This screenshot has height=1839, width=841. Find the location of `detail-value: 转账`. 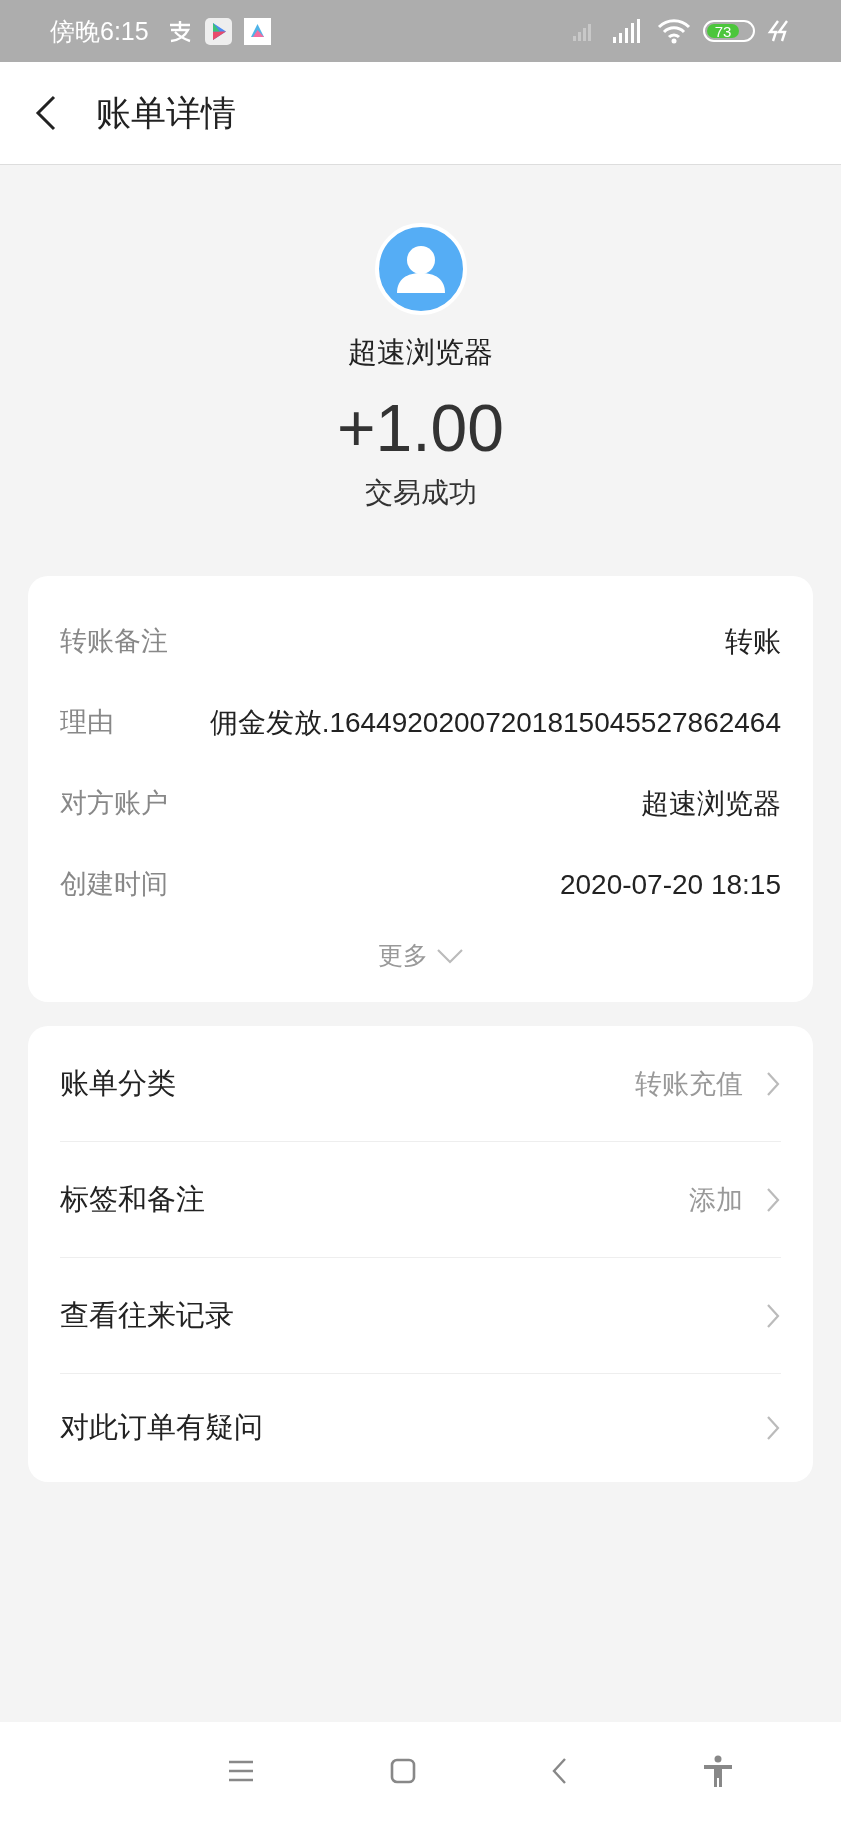

detail-value: 转账 is located at coordinates (753, 642).